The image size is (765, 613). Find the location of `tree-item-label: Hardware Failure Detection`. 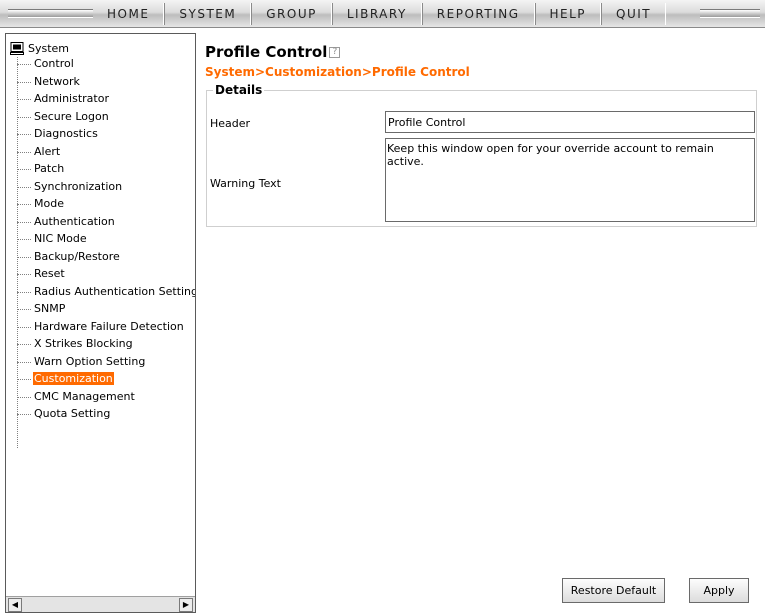

tree-item-label: Hardware Failure Detection is located at coordinates (109, 326).